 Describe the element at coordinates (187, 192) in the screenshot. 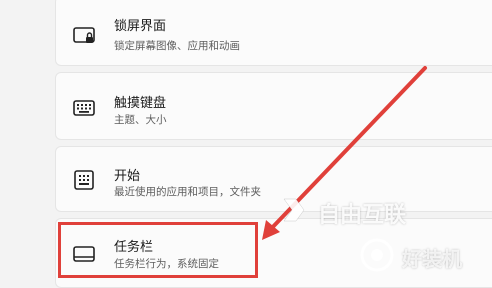

I see `settings-item-subtitle: 最近使用的应用和项目，文件夹` at that location.